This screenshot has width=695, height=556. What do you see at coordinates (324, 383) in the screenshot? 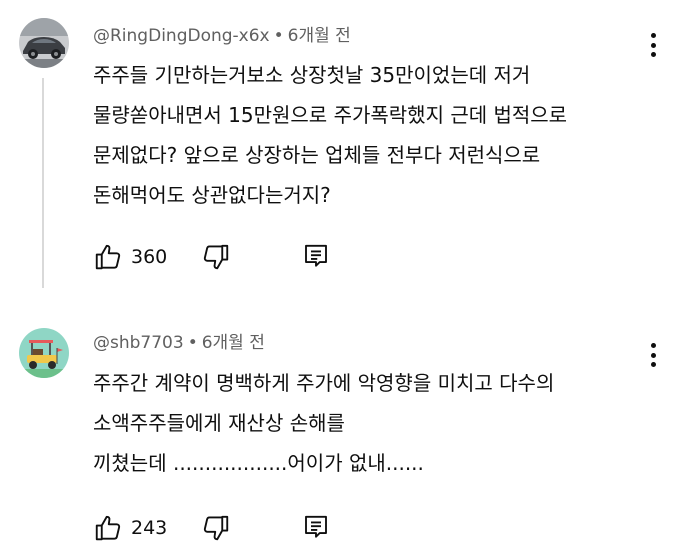
I see `comment-line: 주주간 계약이 명백하게 주가에 악영향을 미치고 다수의` at bounding box center [324, 383].